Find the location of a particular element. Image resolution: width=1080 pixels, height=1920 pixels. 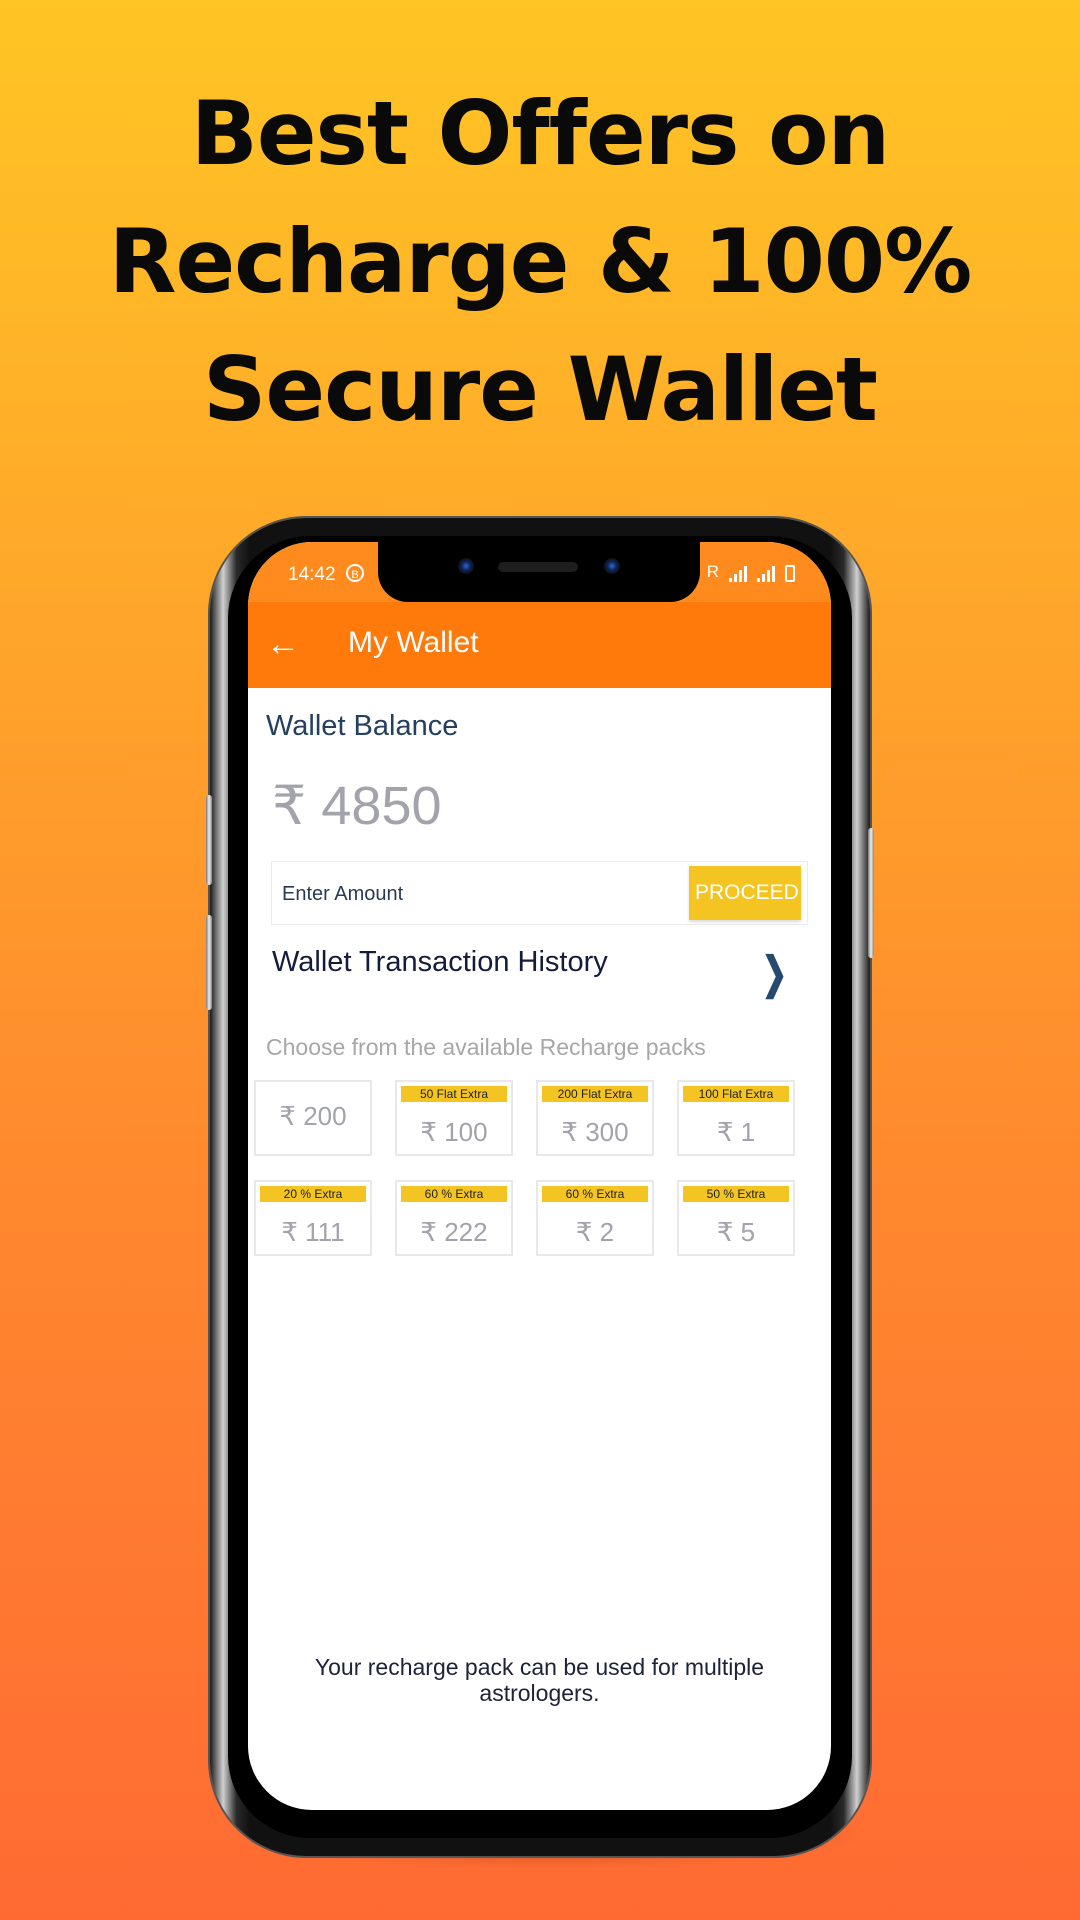

transaction-history-link: Wallet Transaction History ❯ is located at coordinates (539, 968).